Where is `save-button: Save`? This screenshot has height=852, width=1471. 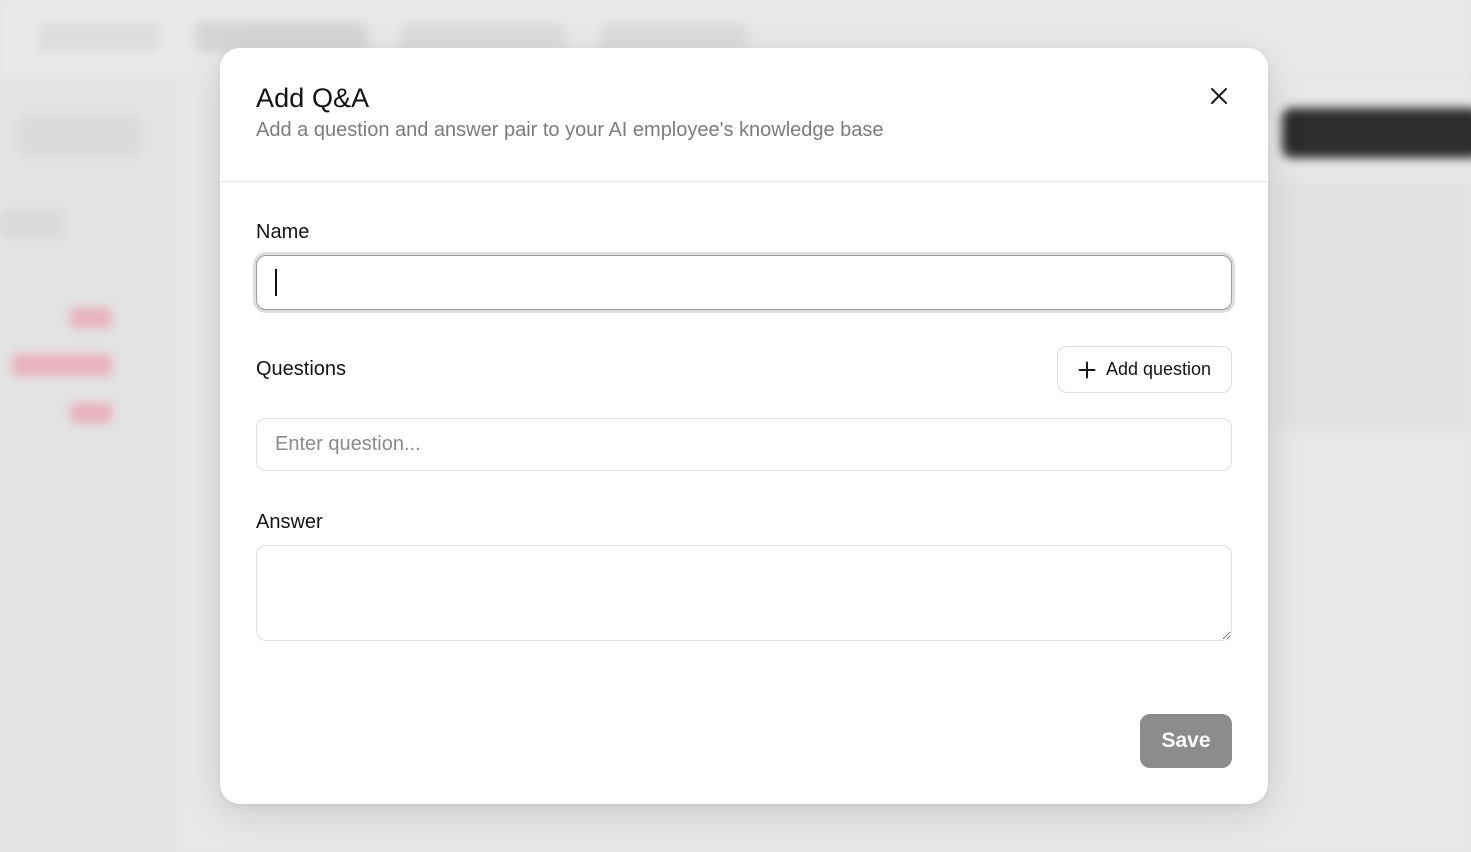
save-button: Save is located at coordinates (1186, 741).